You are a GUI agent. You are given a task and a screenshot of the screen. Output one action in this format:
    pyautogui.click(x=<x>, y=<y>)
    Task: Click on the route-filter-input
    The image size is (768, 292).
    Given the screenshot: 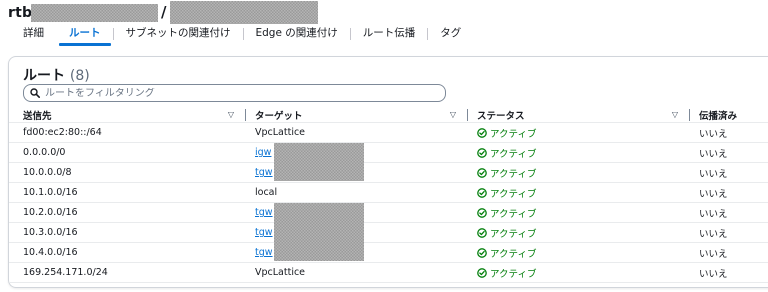 What is the action you would take?
    pyautogui.click(x=235, y=93)
    